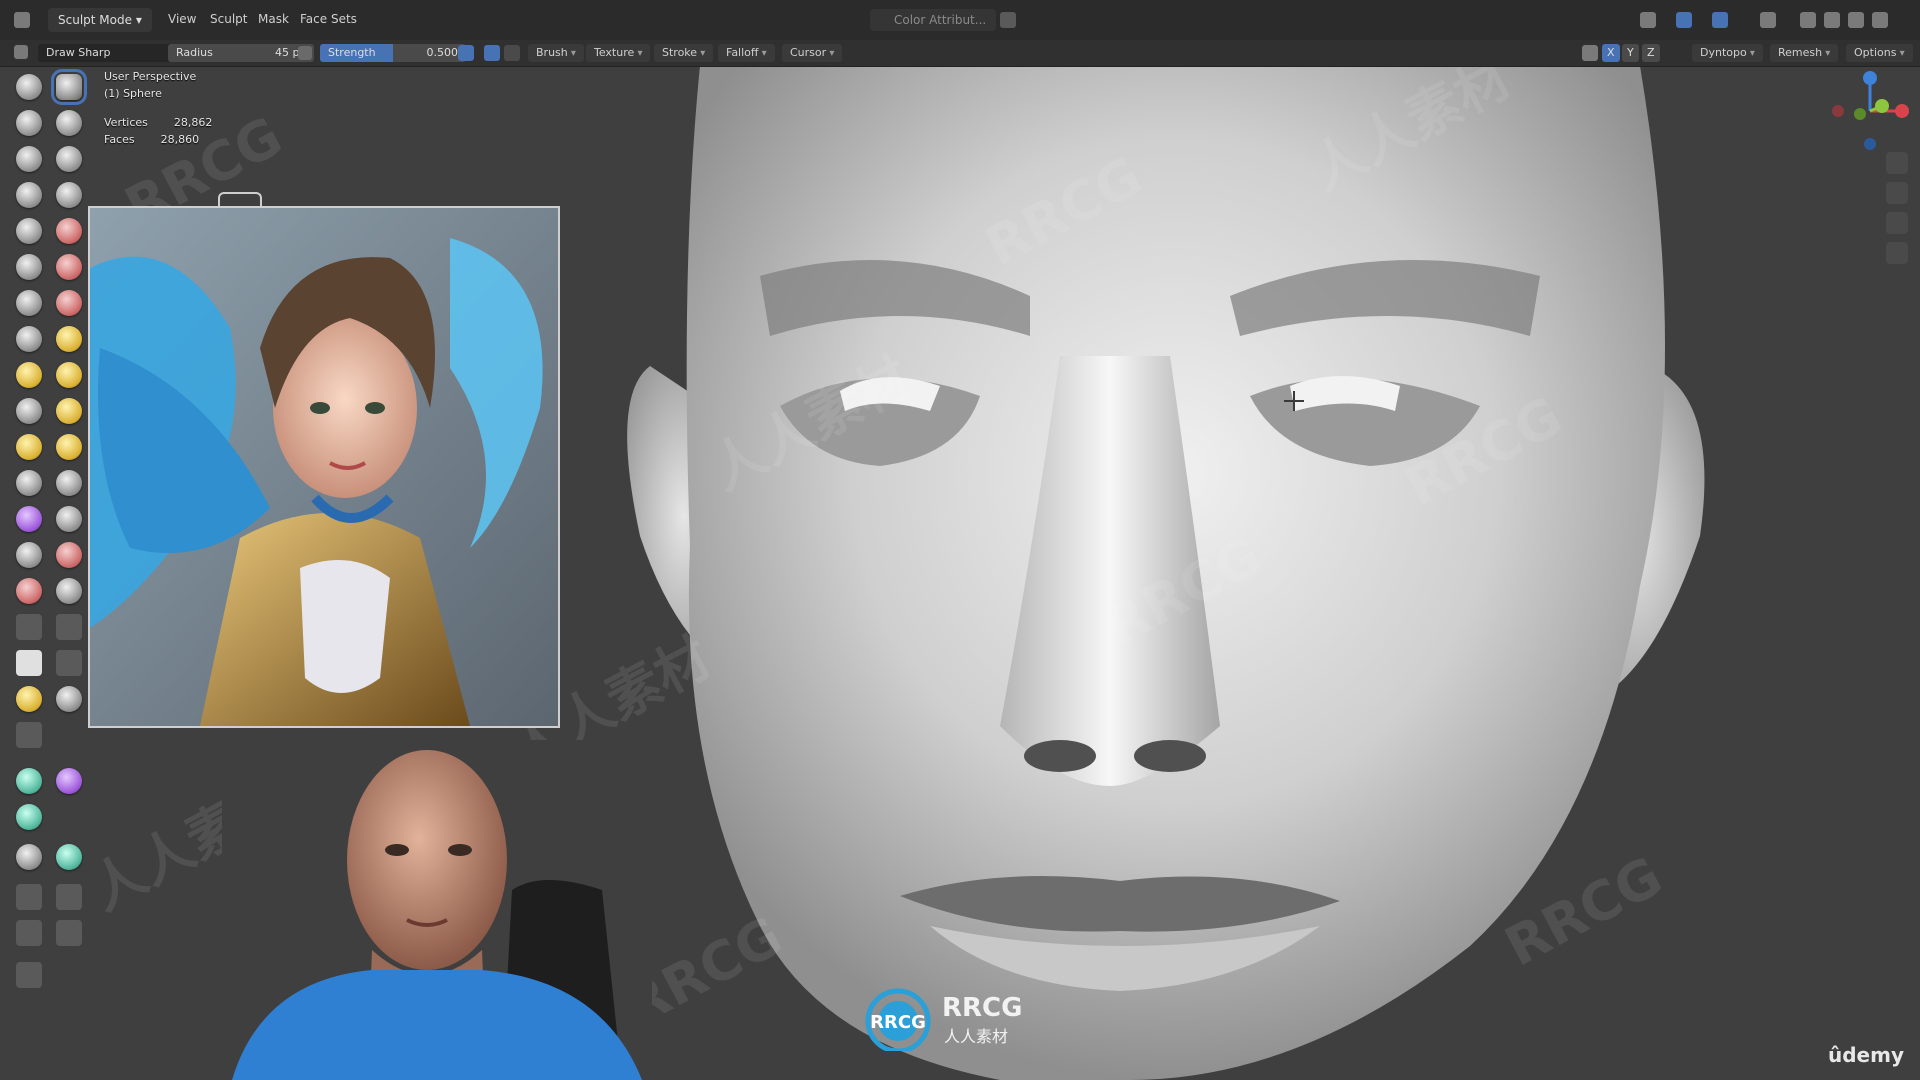 The height and width of the screenshot is (1080, 1920). I want to click on box-trim-icon, so click(69, 699).